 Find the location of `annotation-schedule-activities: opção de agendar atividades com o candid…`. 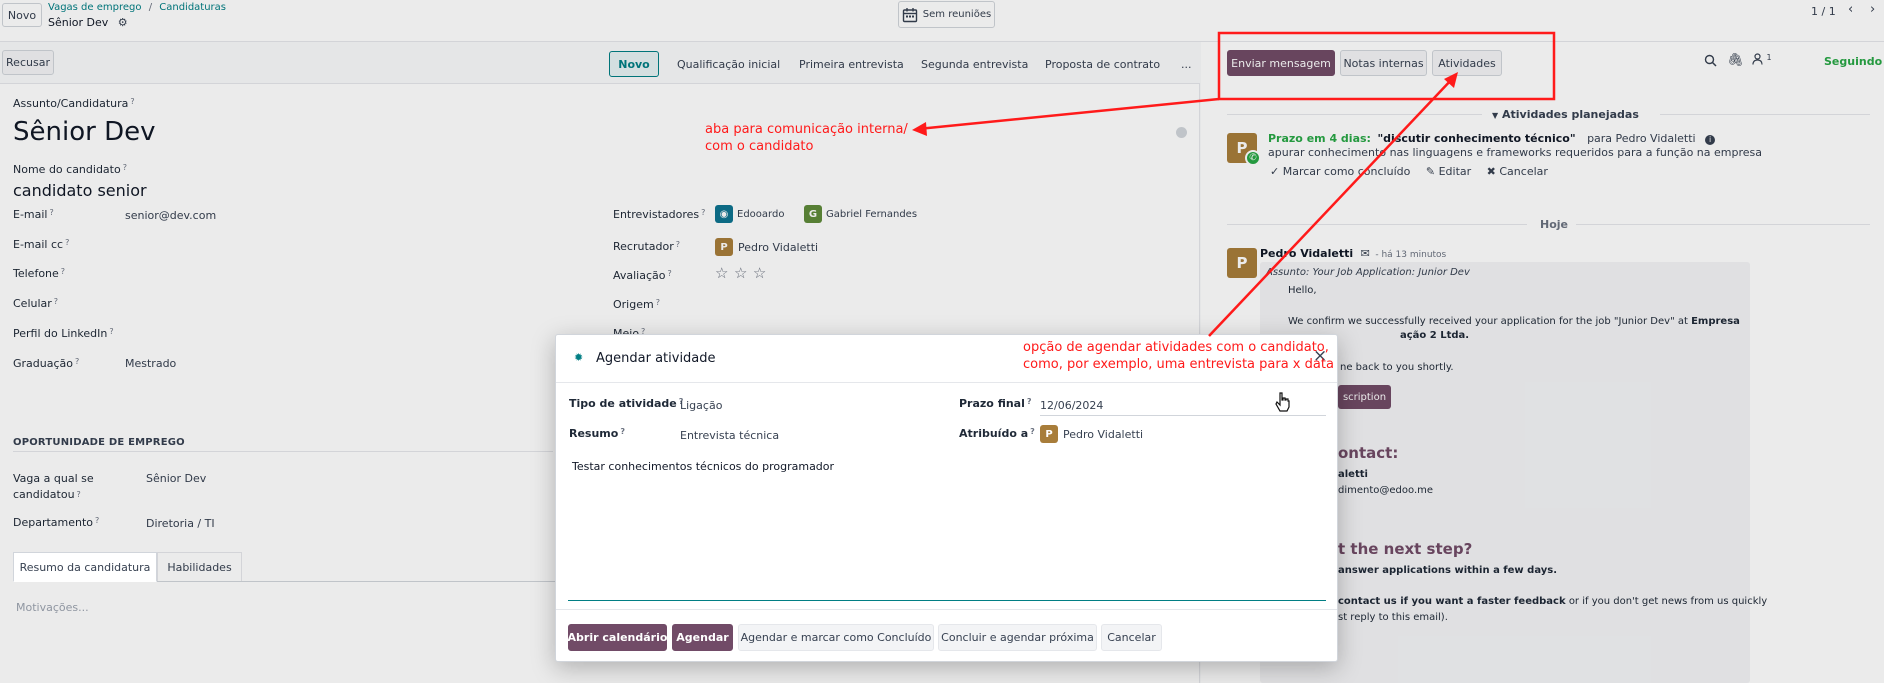

annotation-schedule-activities: opção de agendar atividades com o candid… is located at coordinates (1178, 356).